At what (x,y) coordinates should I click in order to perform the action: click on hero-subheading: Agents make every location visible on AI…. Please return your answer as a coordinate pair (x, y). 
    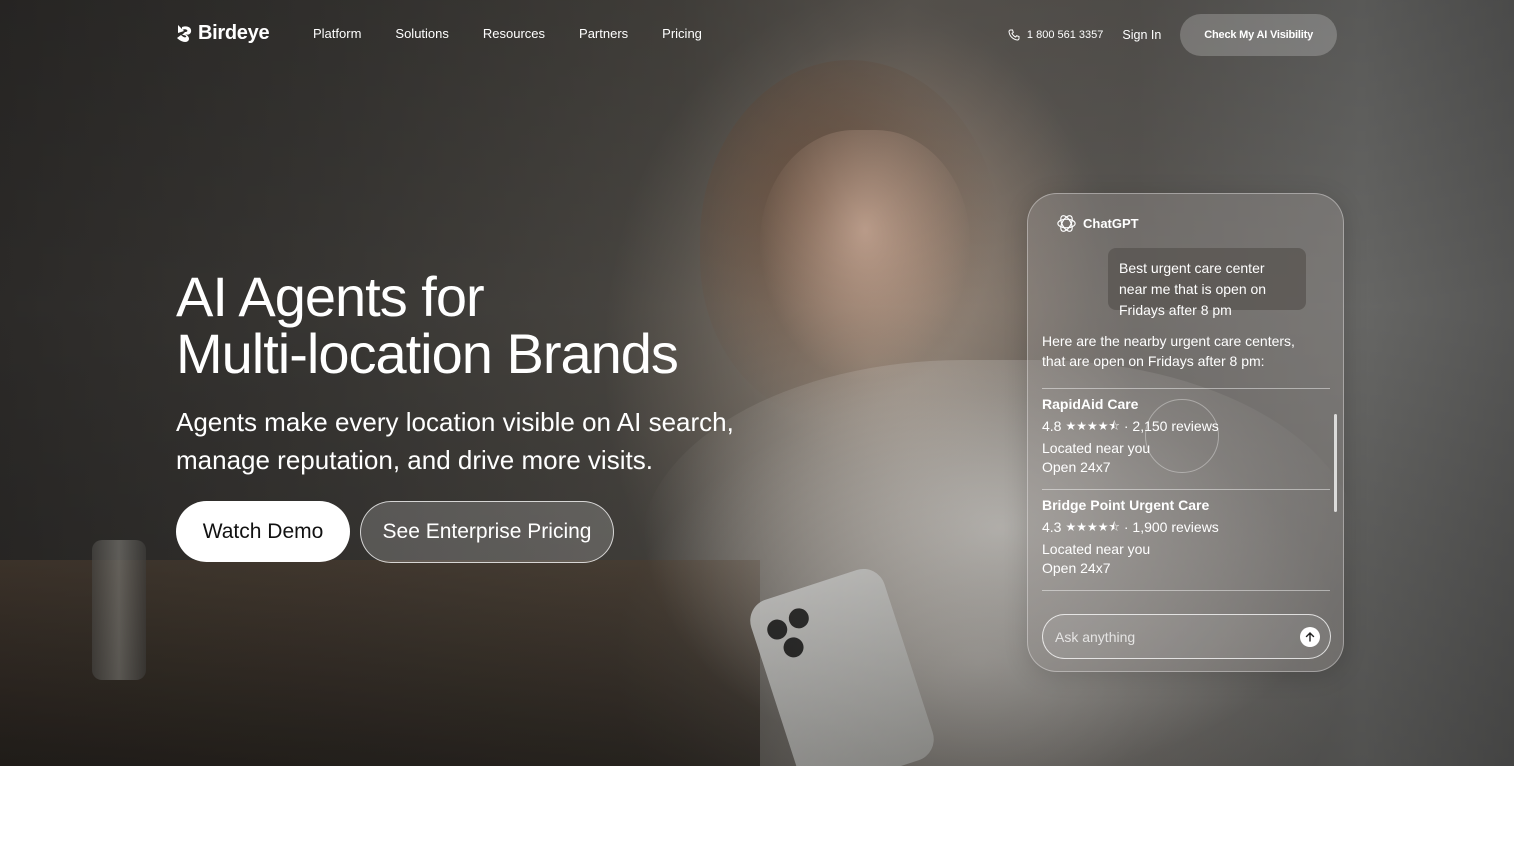
    Looking at the image, I should click on (455, 441).